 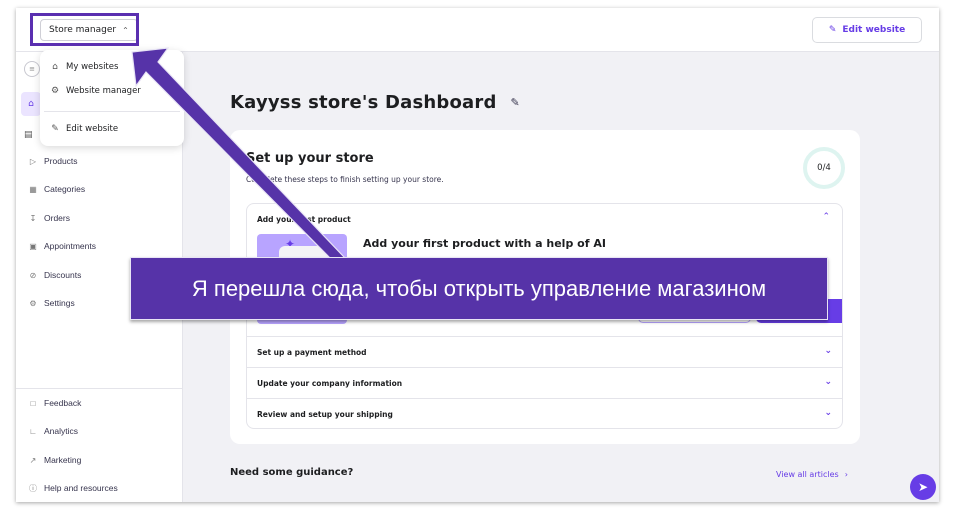 What do you see at coordinates (33, 460) in the screenshot?
I see `trend-icon: ↗` at bounding box center [33, 460].